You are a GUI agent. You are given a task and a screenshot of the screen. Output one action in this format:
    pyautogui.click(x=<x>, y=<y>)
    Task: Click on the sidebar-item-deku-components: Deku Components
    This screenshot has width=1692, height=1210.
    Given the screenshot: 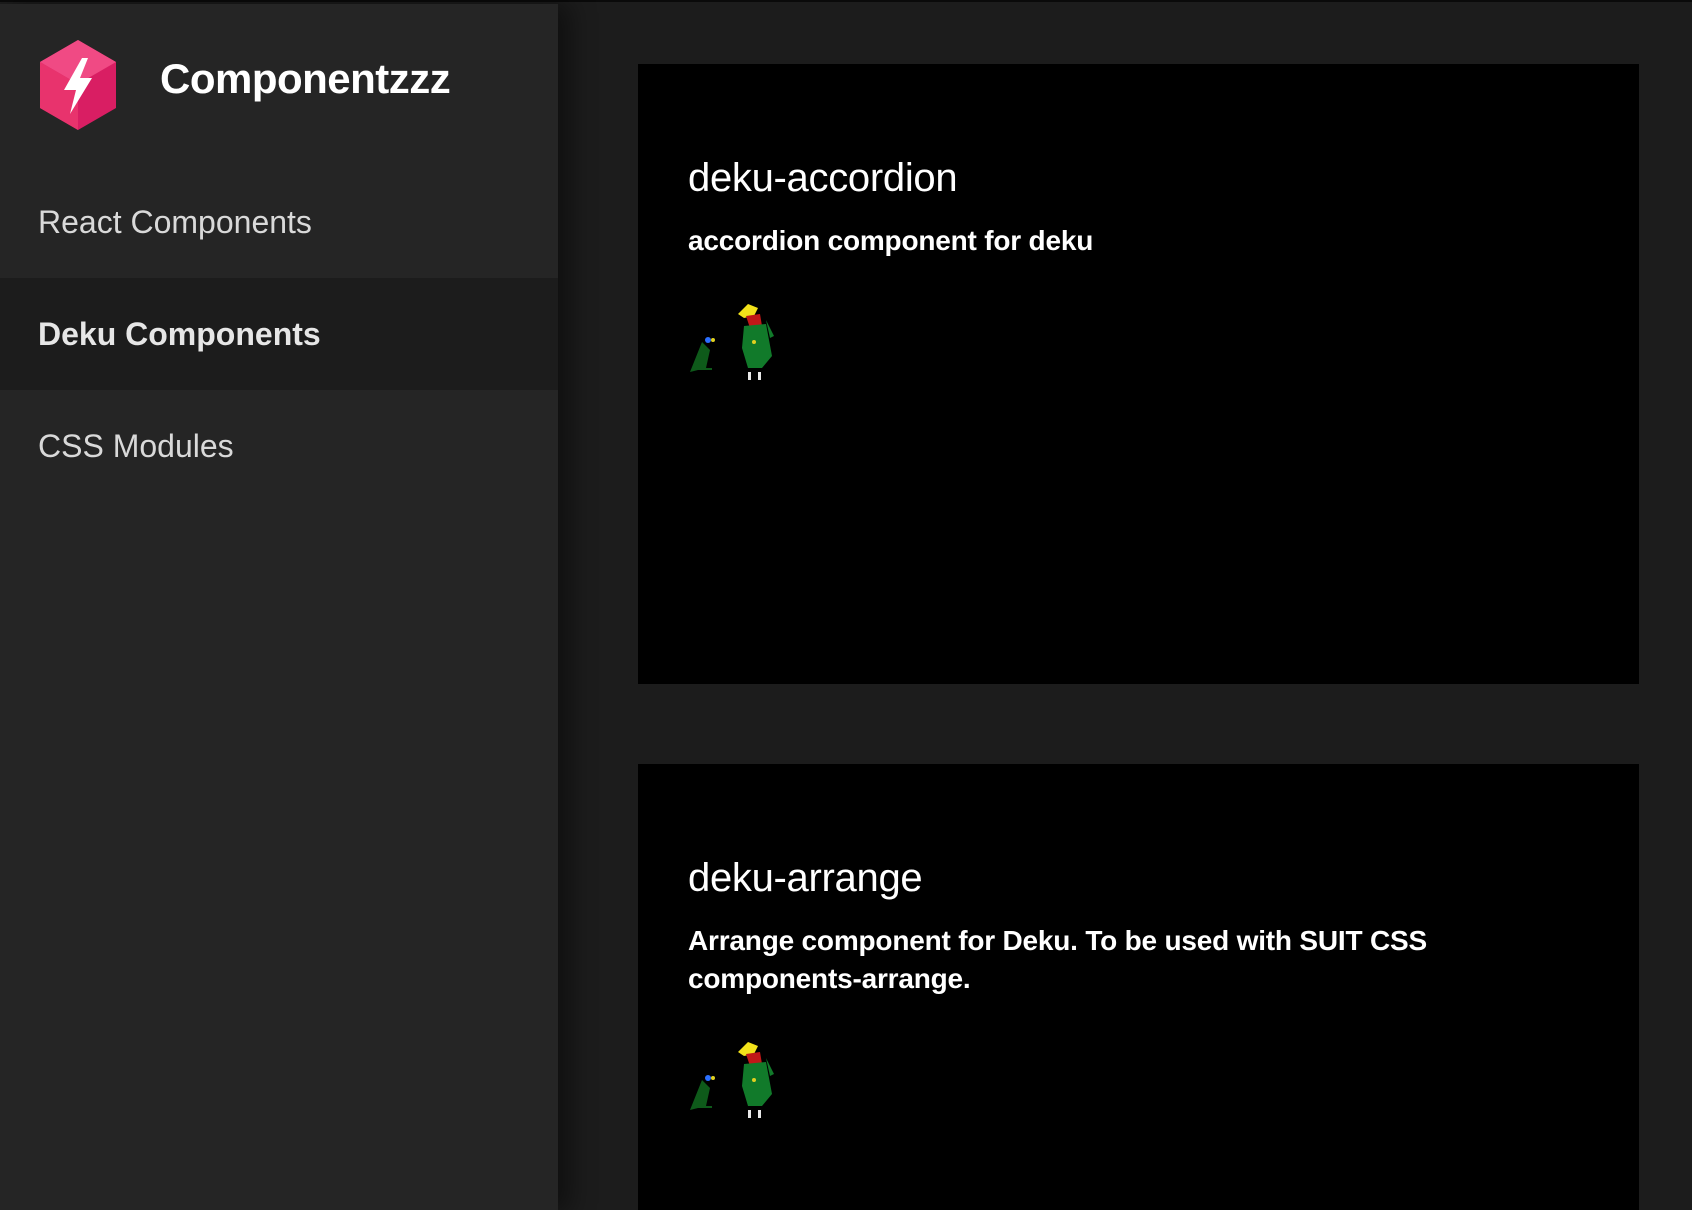 What is the action you would take?
    pyautogui.click(x=279, y=334)
    